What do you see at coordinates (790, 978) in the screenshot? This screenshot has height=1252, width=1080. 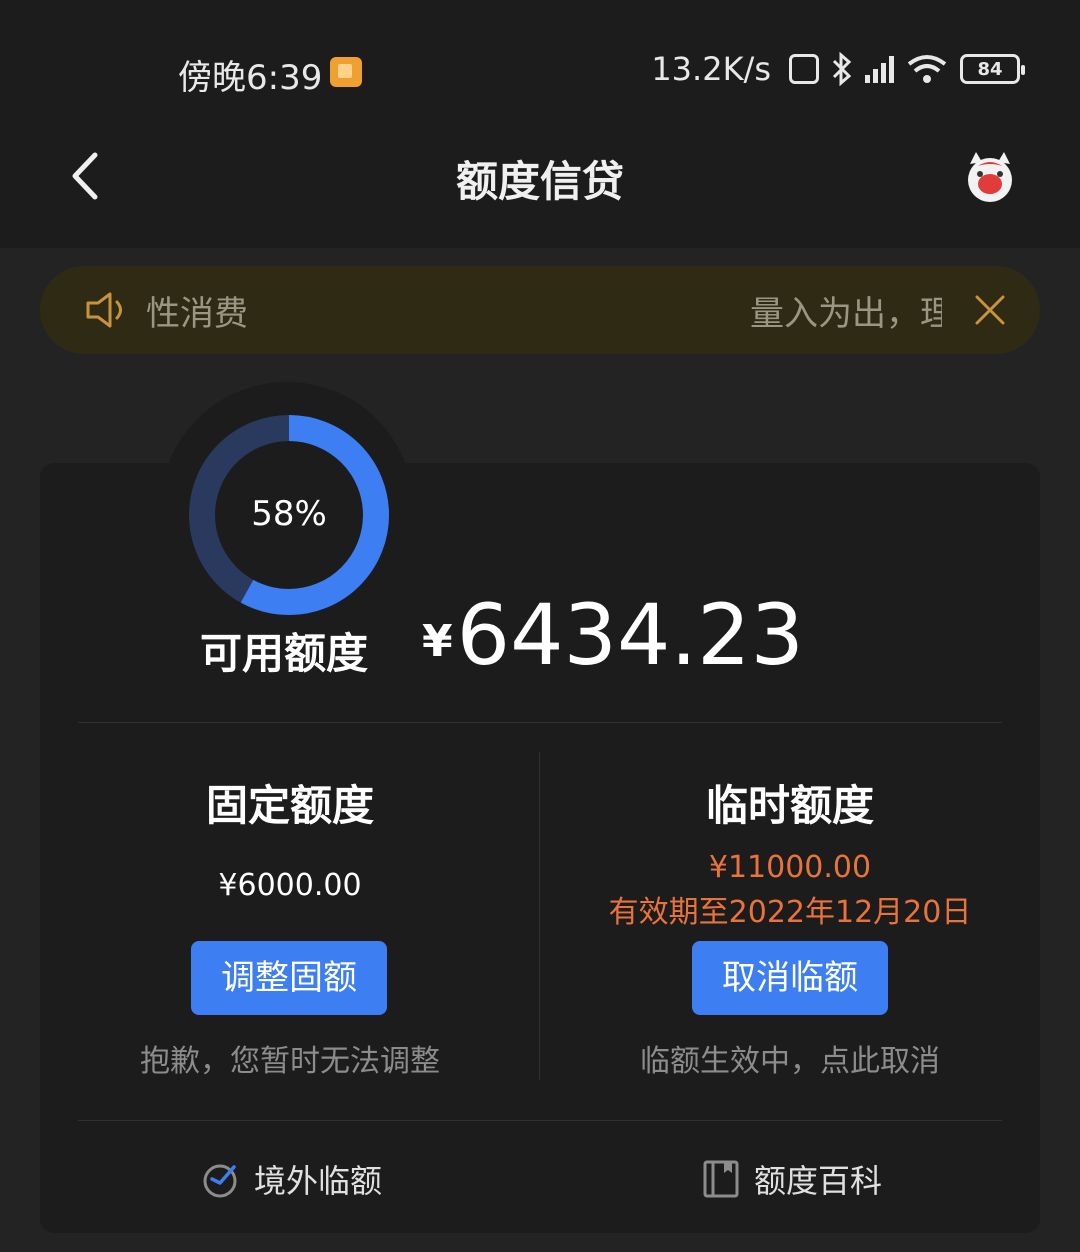 I see `cancel-temp-button: 取消临额` at bounding box center [790, 978].